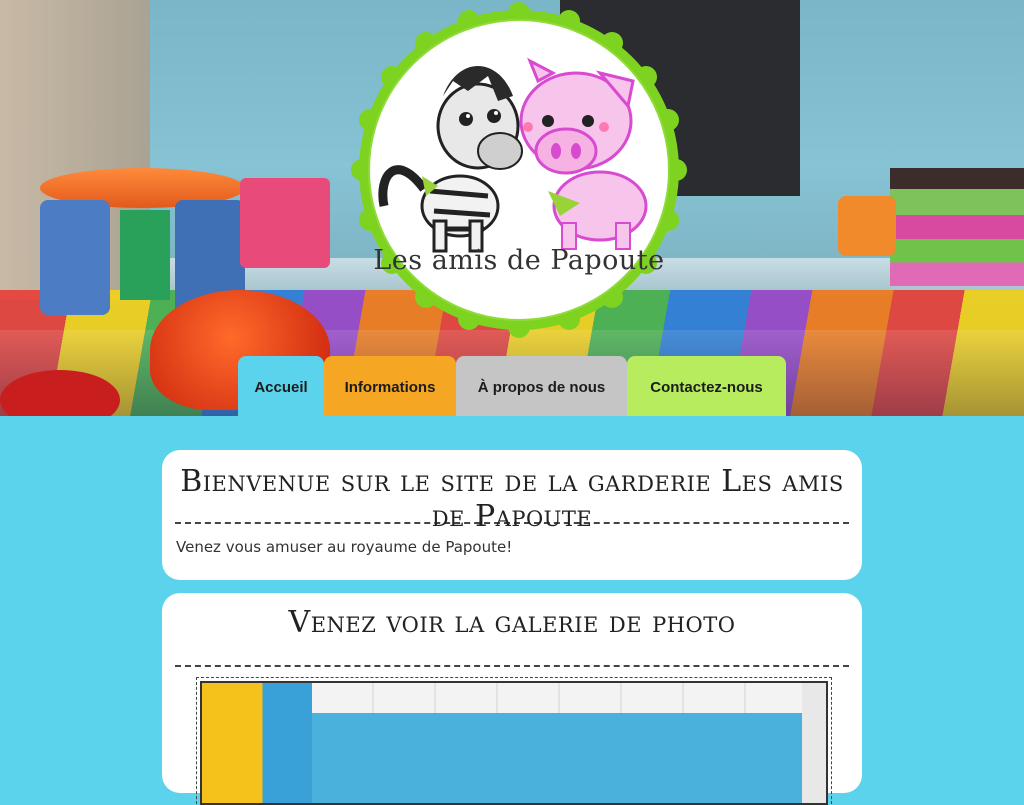  Describe the element at coordinates (706, 386) in the screenshot. I see `nav-tab-contactez-nous: Contactez-nous` at that location.